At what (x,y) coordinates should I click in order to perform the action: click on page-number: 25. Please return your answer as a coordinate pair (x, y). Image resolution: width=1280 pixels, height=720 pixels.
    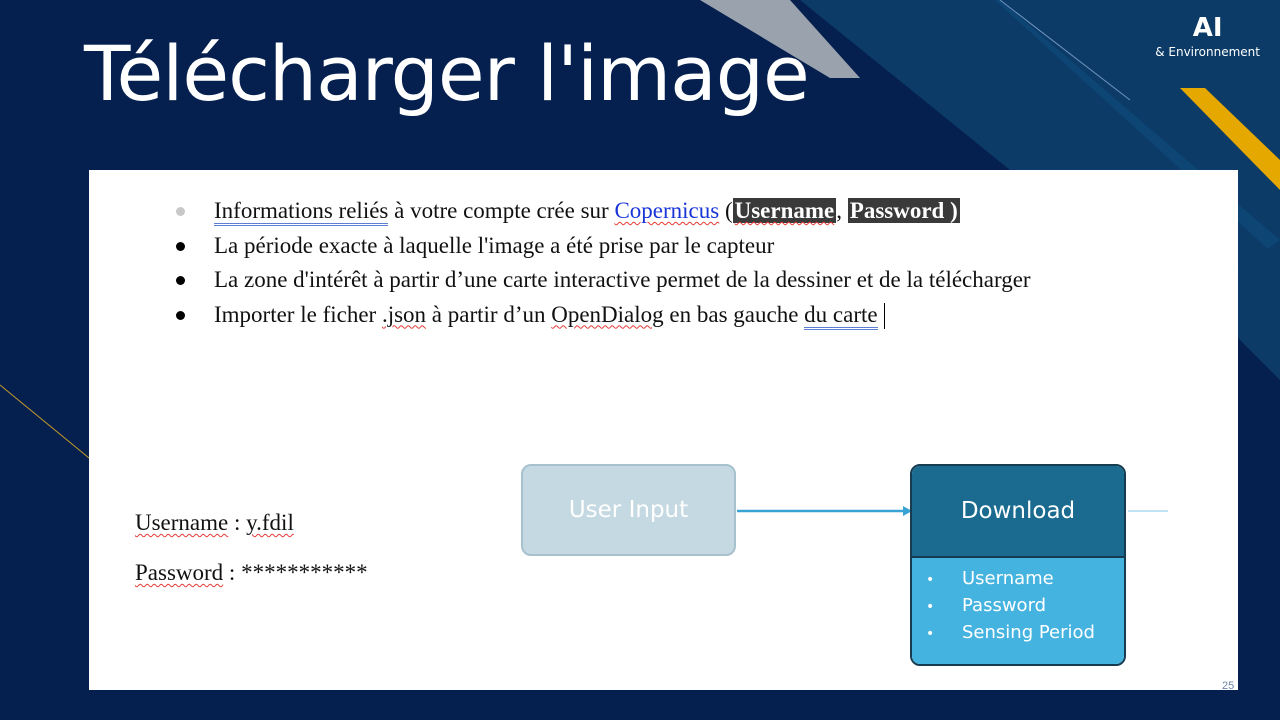
    Looking at the image, I should click on (1228, 686).